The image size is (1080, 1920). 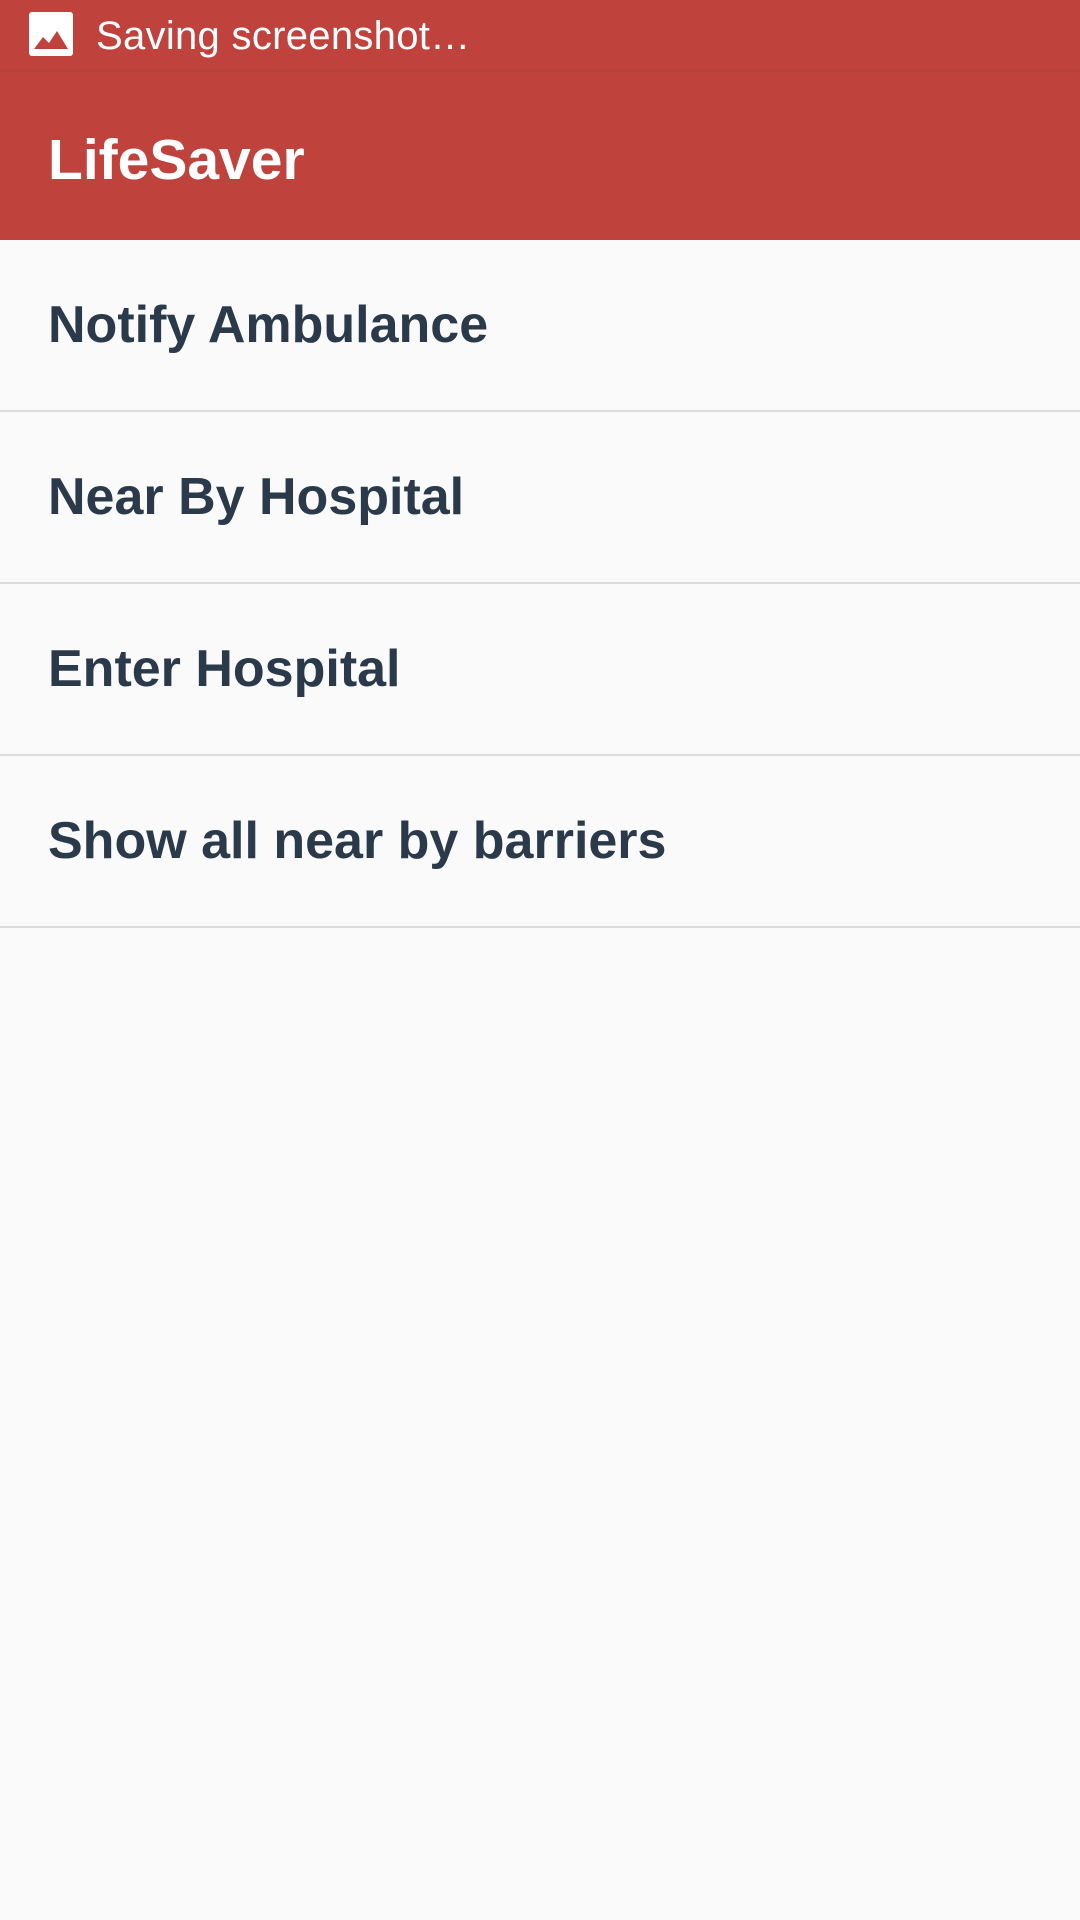 I want to click on menu-item-show-barriers: Show all near by barriers, so click(x=540, y=842).